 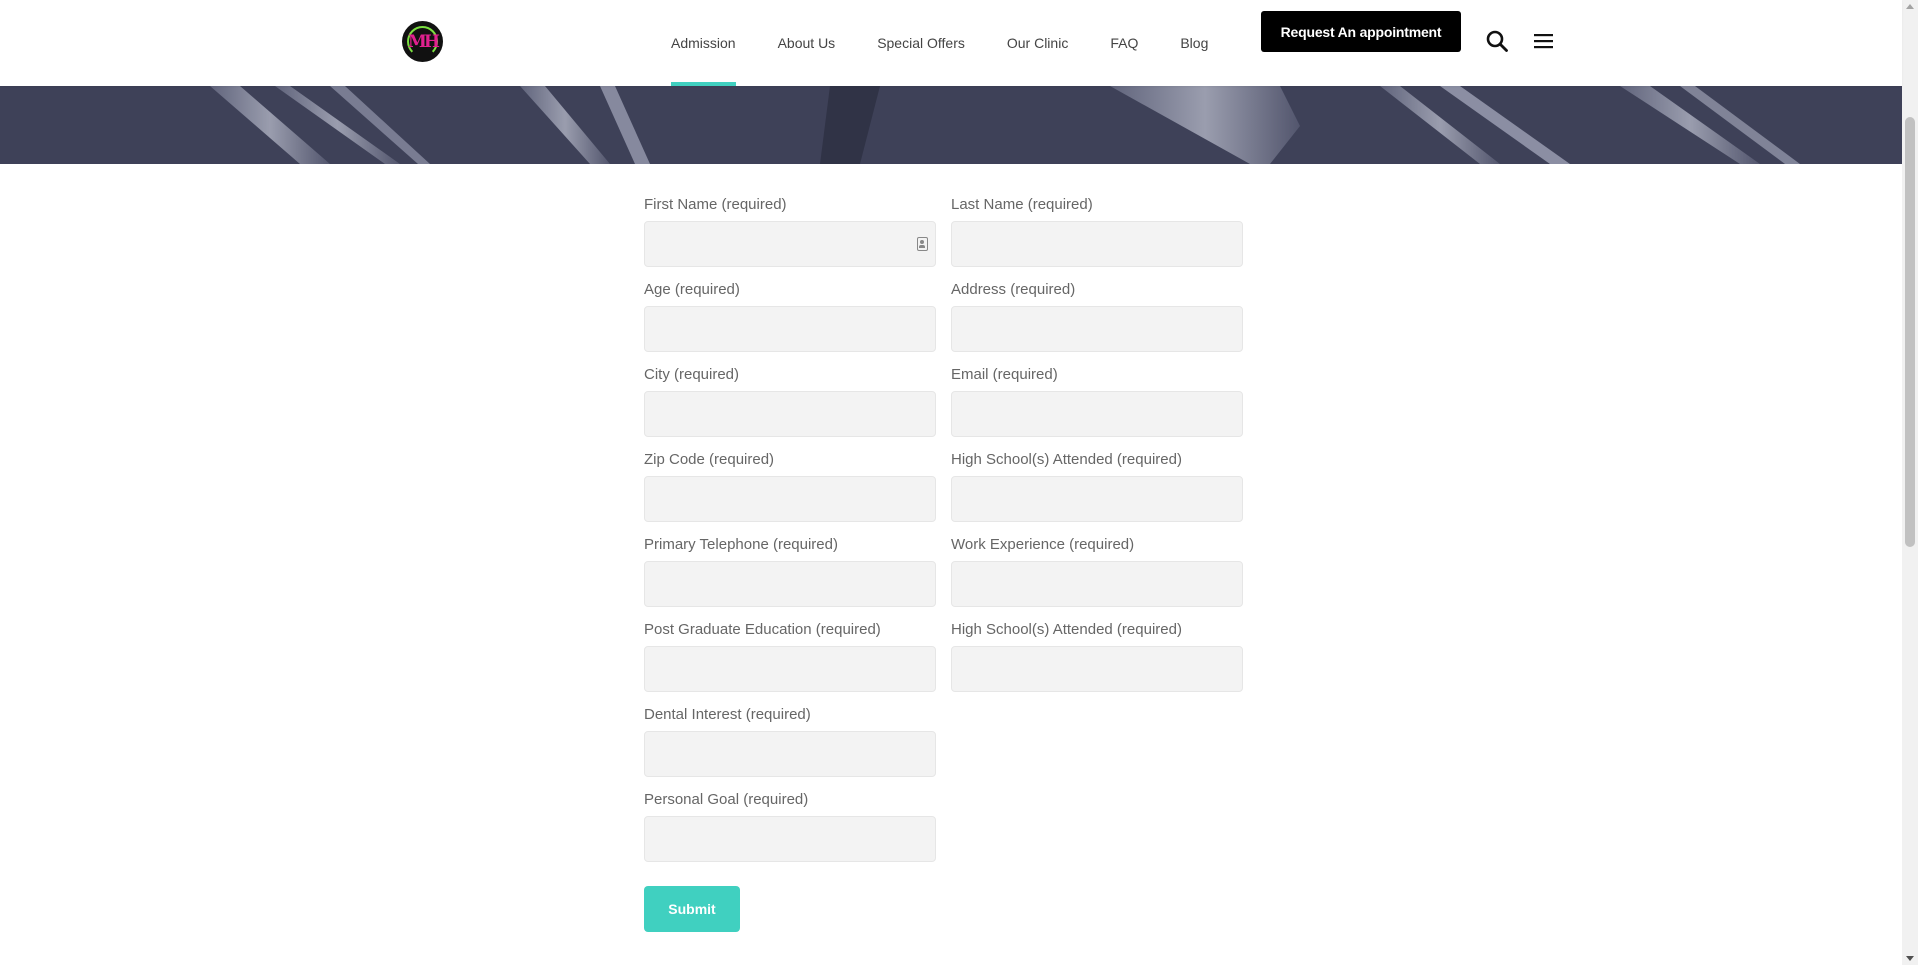 I want to click on hero-banner-image, so click(x=951, y=125).